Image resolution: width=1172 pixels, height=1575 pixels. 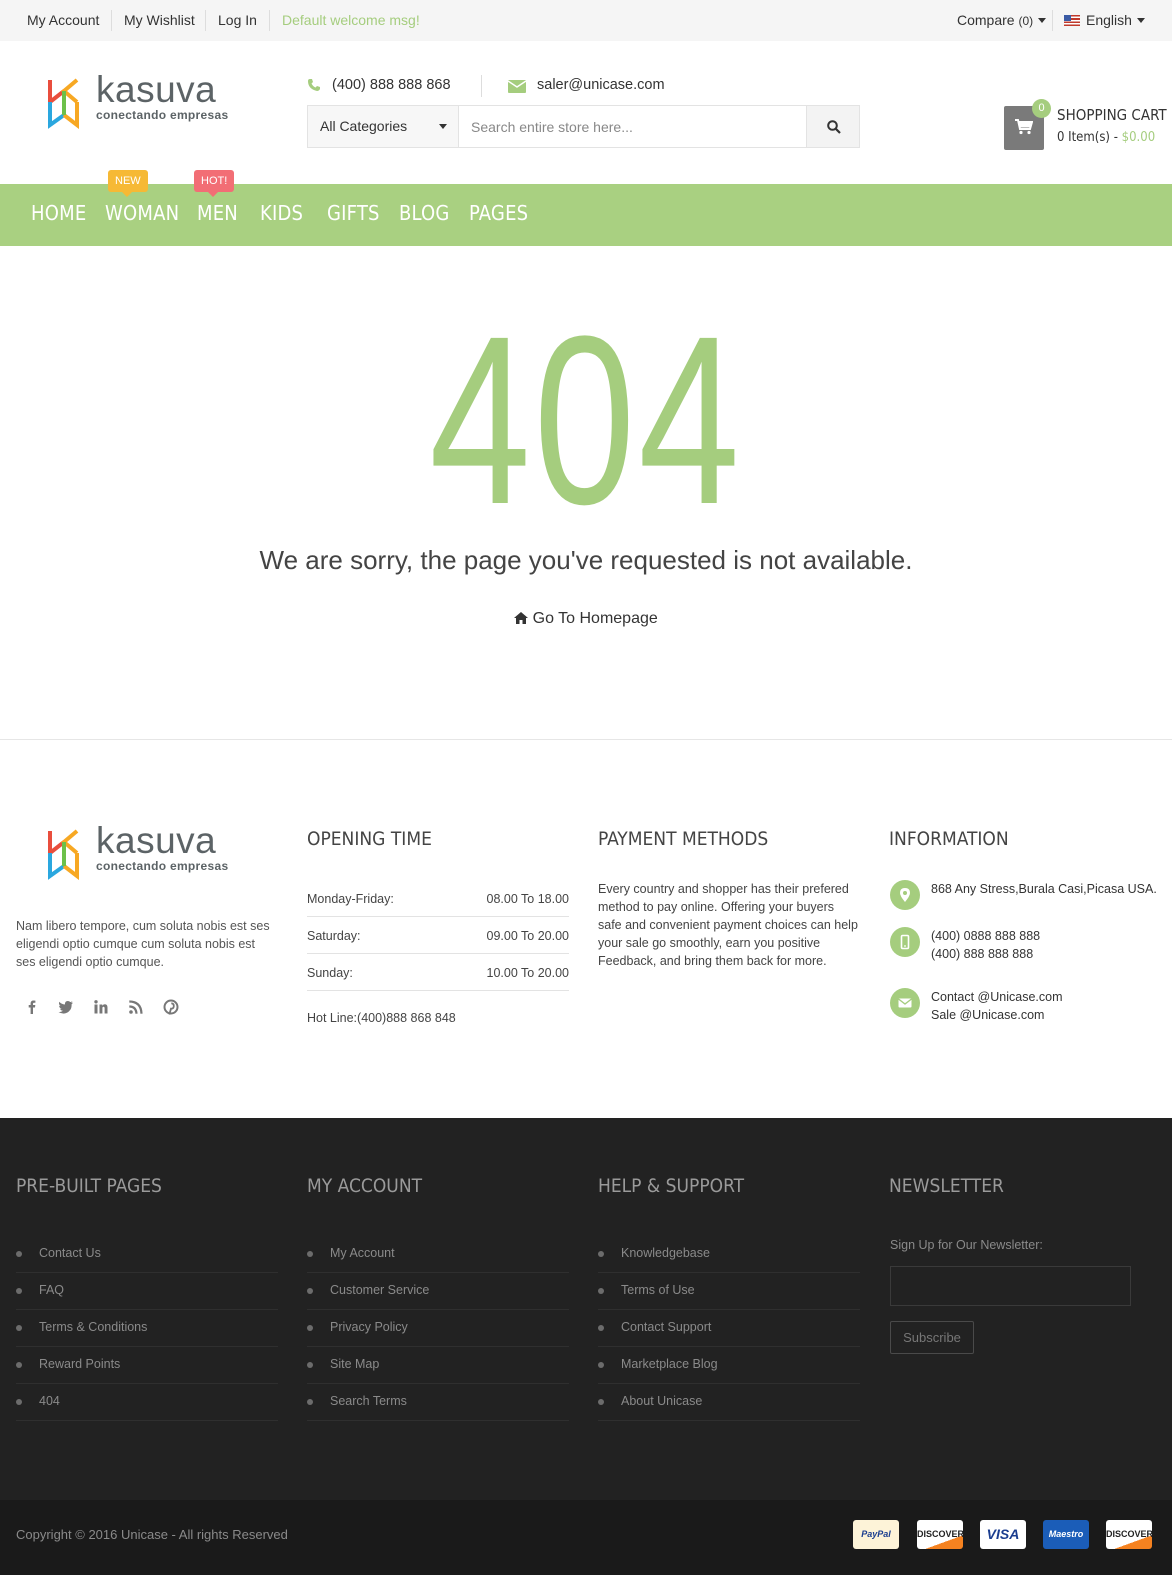 What do you see at coordinates (424, 213) in the screenshot?
I see `nav-item-blog: BLOG` at bounding box center [424, 213].